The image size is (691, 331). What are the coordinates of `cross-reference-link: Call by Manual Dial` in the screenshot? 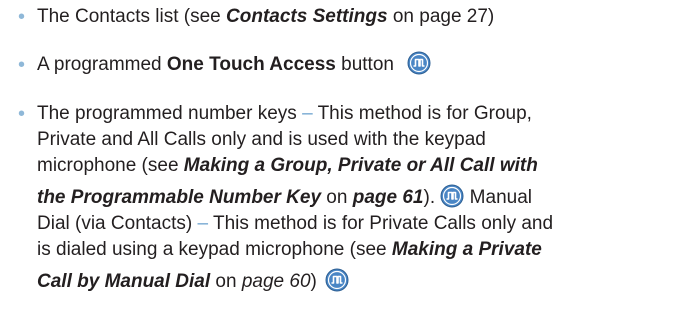 It's located at (123, 281).